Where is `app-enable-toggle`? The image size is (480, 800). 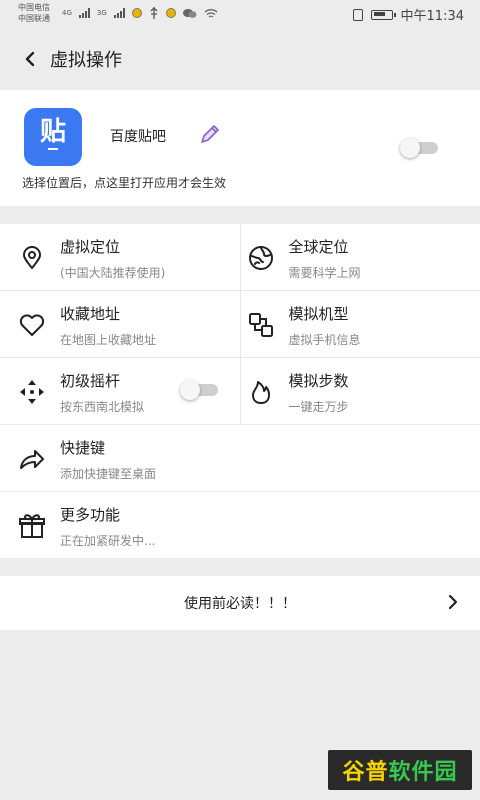
app-enable-toggle is located at coordinates (420, 148).